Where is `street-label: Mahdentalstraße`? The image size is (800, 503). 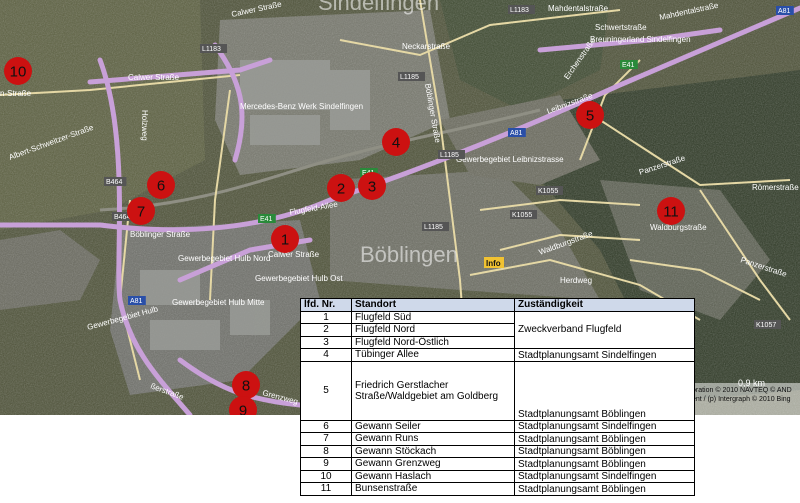 street-label: Mahdentalstraße is located at coordinates (578, 8).